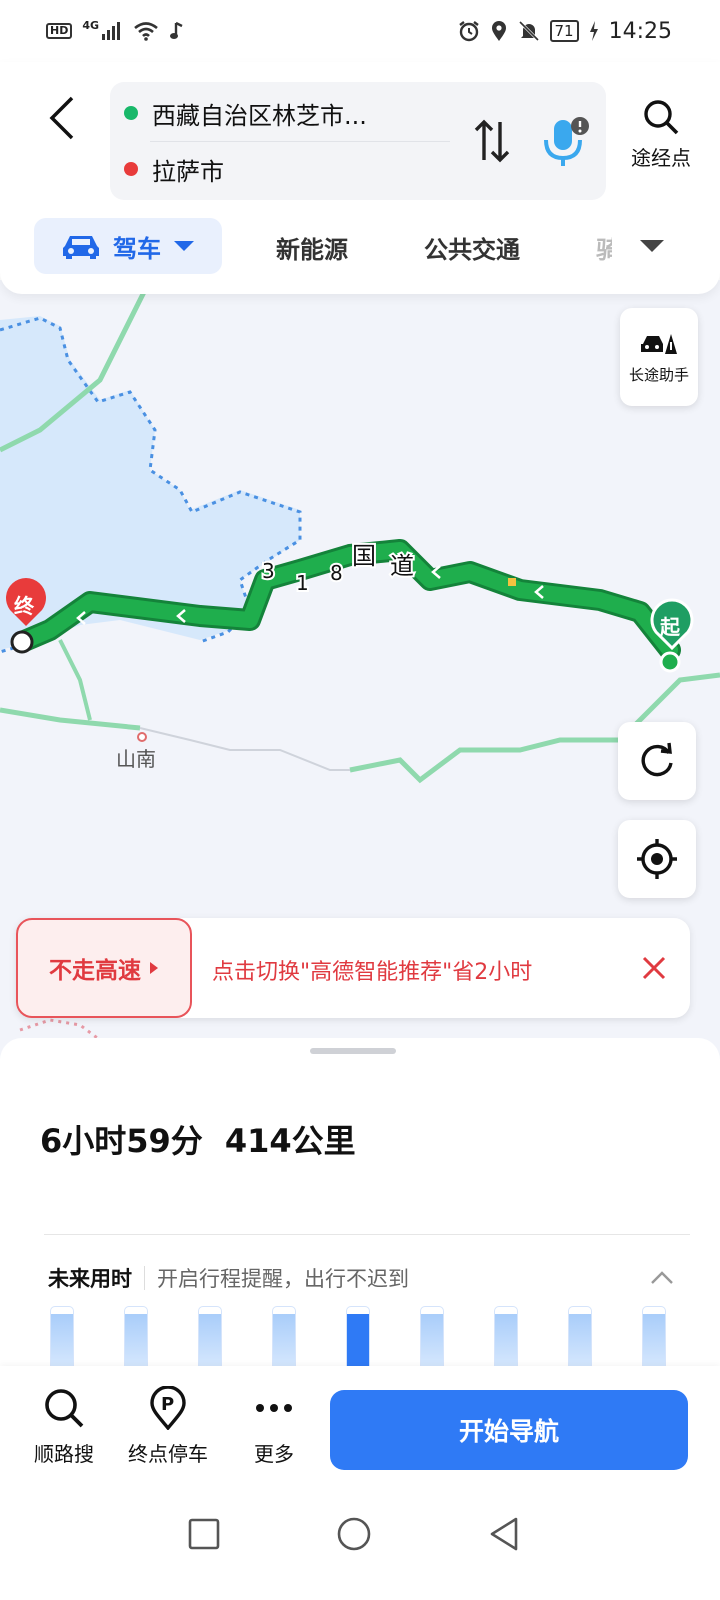 This screenshot has width=720, height=1600. What do you see at coordinates (274, 1408) in the screenshot?
I see `more-dots-icon` at bounding box center [274, 1408].